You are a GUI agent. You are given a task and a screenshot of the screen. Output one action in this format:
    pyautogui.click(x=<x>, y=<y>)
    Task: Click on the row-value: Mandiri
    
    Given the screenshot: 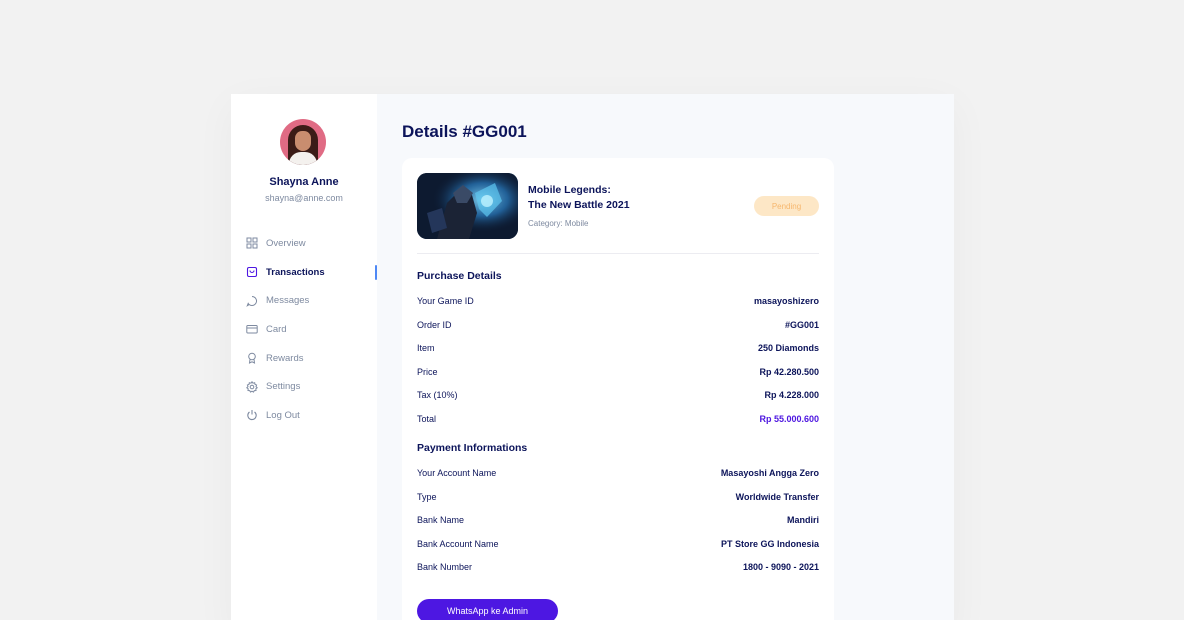 What is the action you would take?
    pyautogui.click(x=802, y=520)
    